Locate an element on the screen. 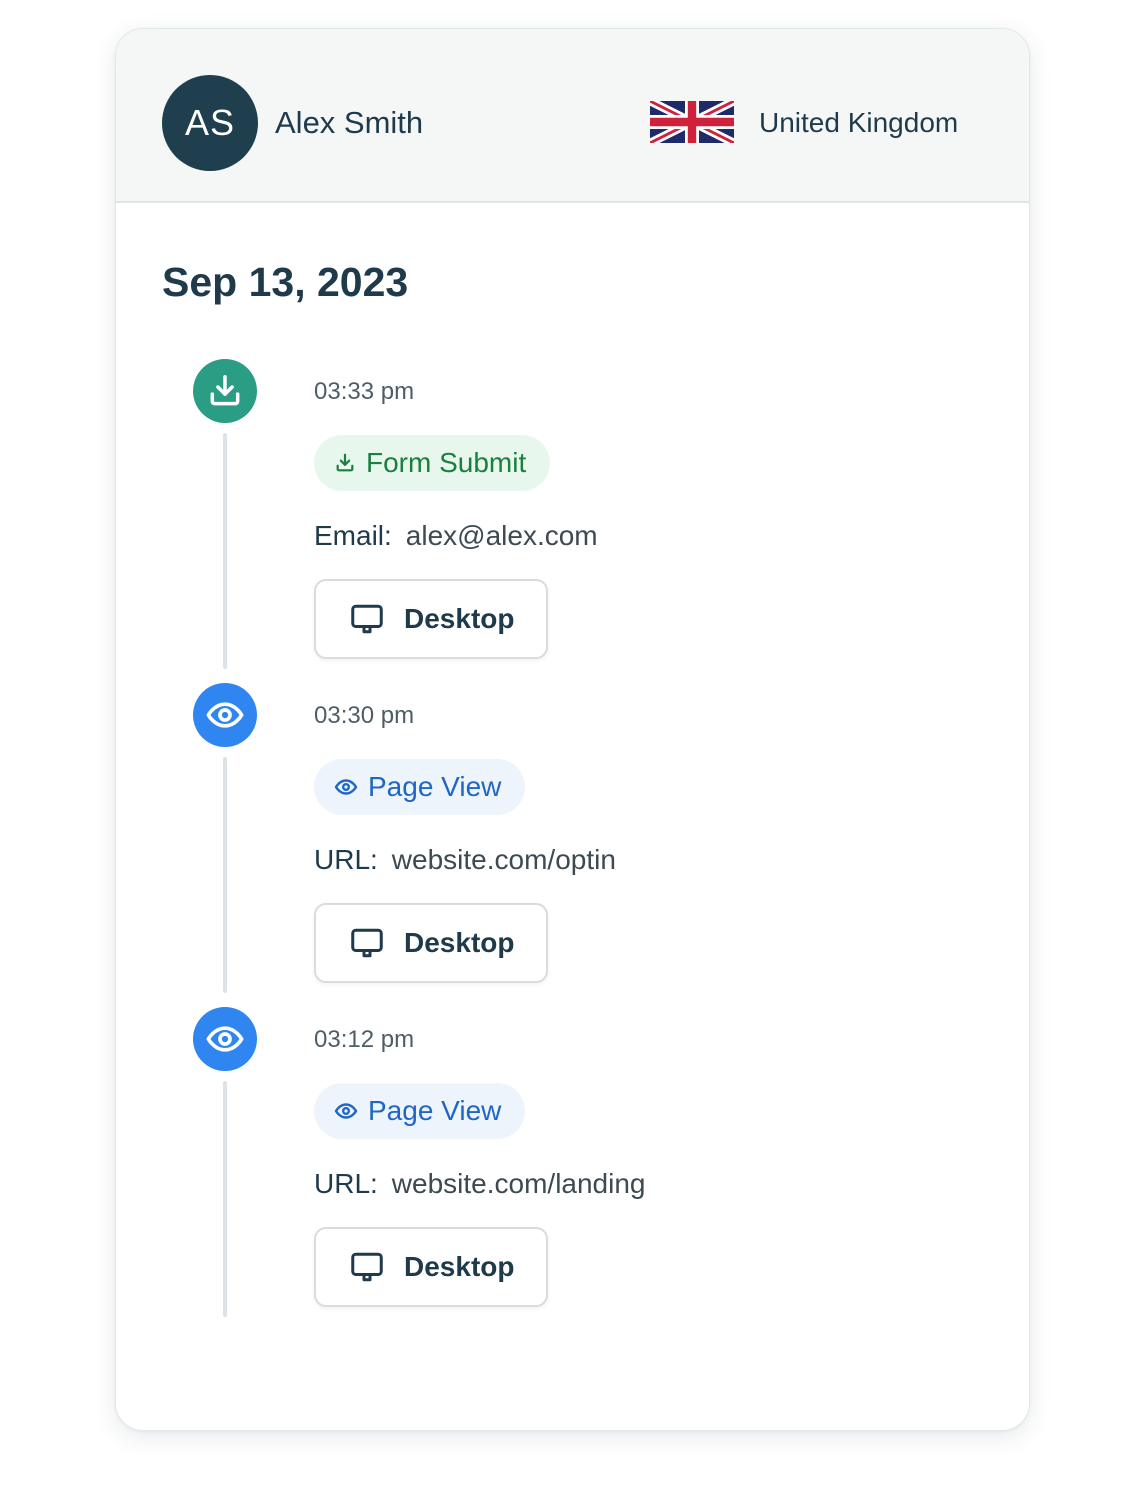 This screenshot has height=1488, width=1125. timeline-date: Sep 13, 2023 is located at coordinates (285, 282).